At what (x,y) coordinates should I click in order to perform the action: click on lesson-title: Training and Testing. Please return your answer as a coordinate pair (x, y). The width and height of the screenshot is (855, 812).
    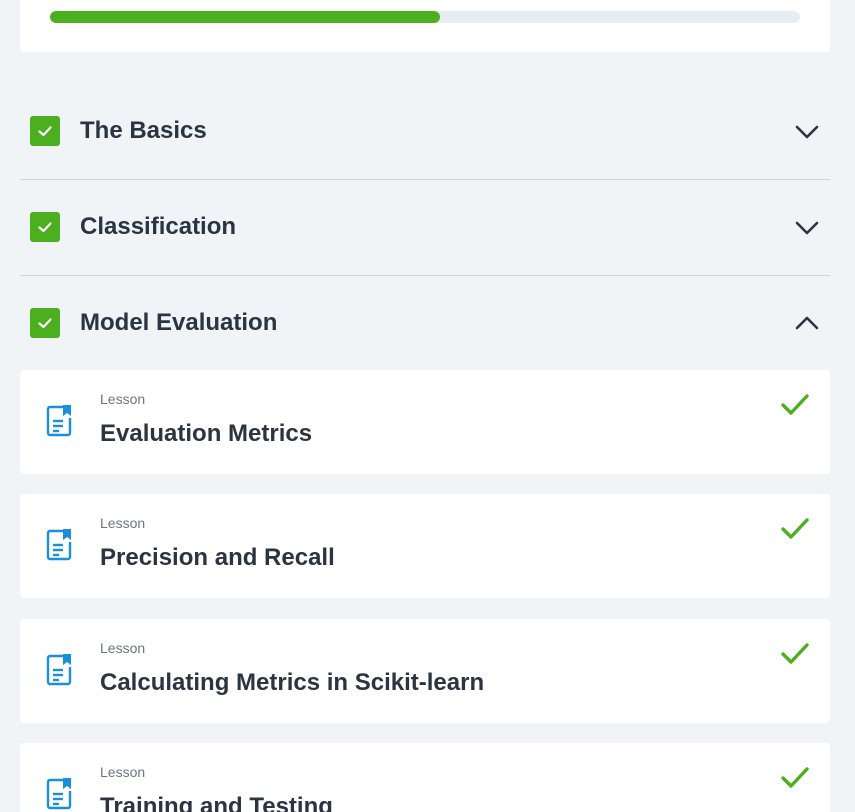
    Looking at the image, I should click on (216, 802).